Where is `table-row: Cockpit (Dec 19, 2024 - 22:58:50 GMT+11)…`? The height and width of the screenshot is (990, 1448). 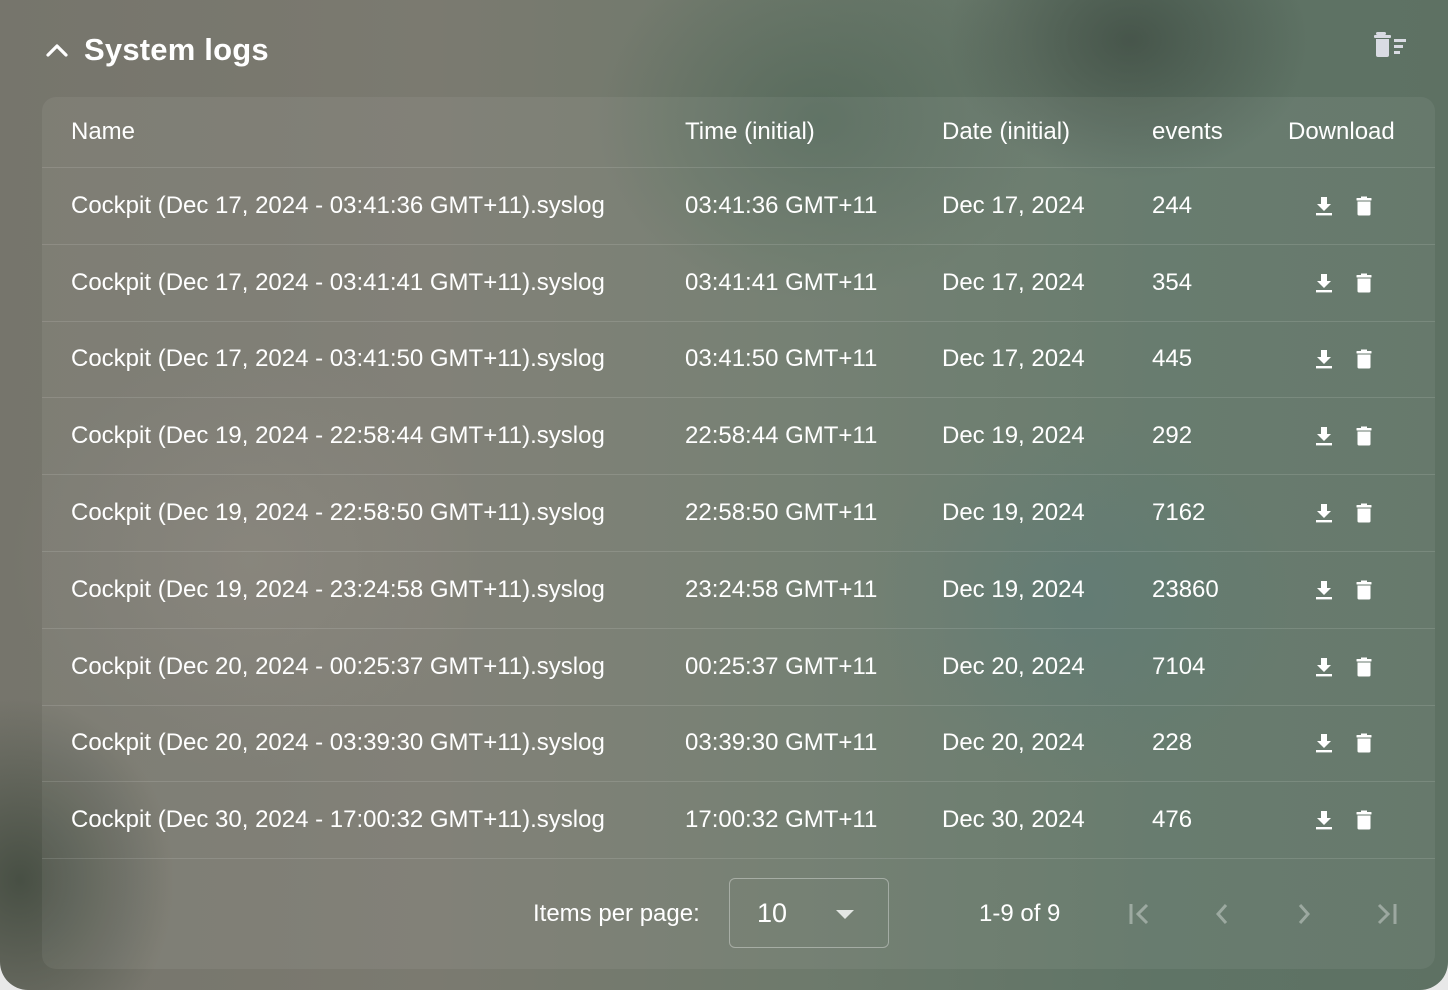
table-row: Cockpit (Dec 19, 2024 - 22:58:50 GMT+11)… is located at coordinates (738, 513).